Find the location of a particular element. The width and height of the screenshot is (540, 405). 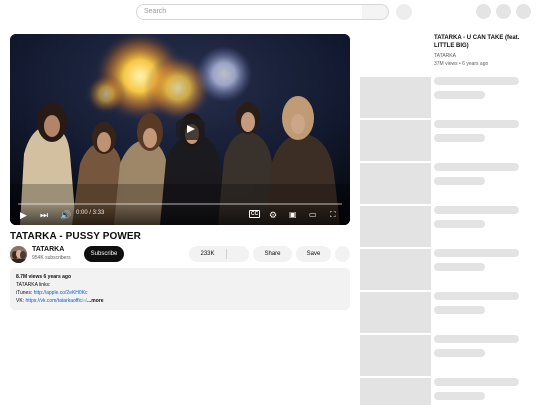

channel-avatar-image is located at coordinates (18, 254).